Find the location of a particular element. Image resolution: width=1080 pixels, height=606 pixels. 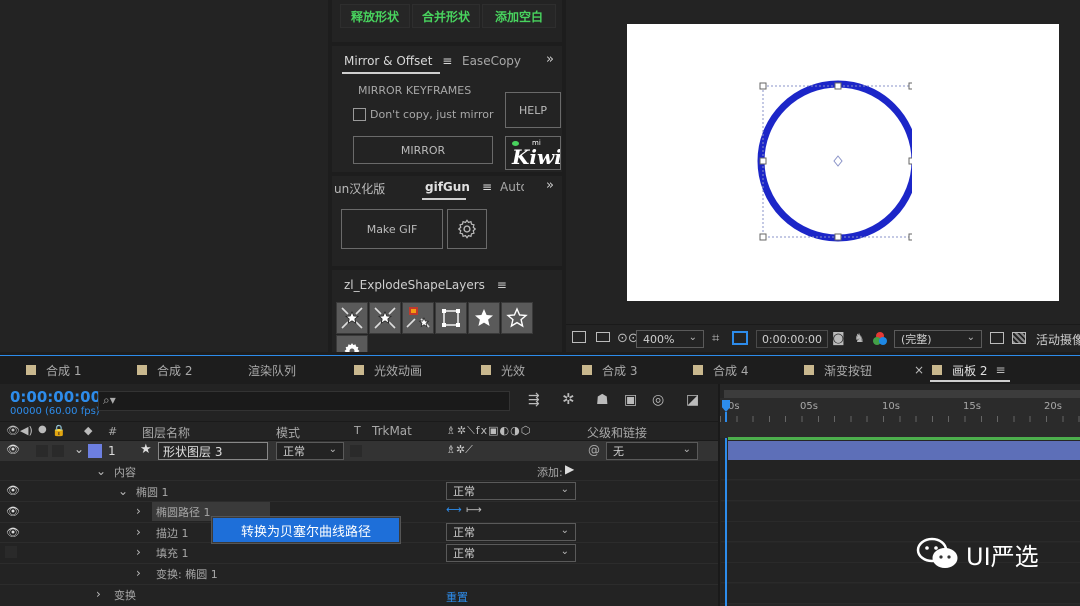

add-play-icon: ▶ is located at coordinates (569, 469).